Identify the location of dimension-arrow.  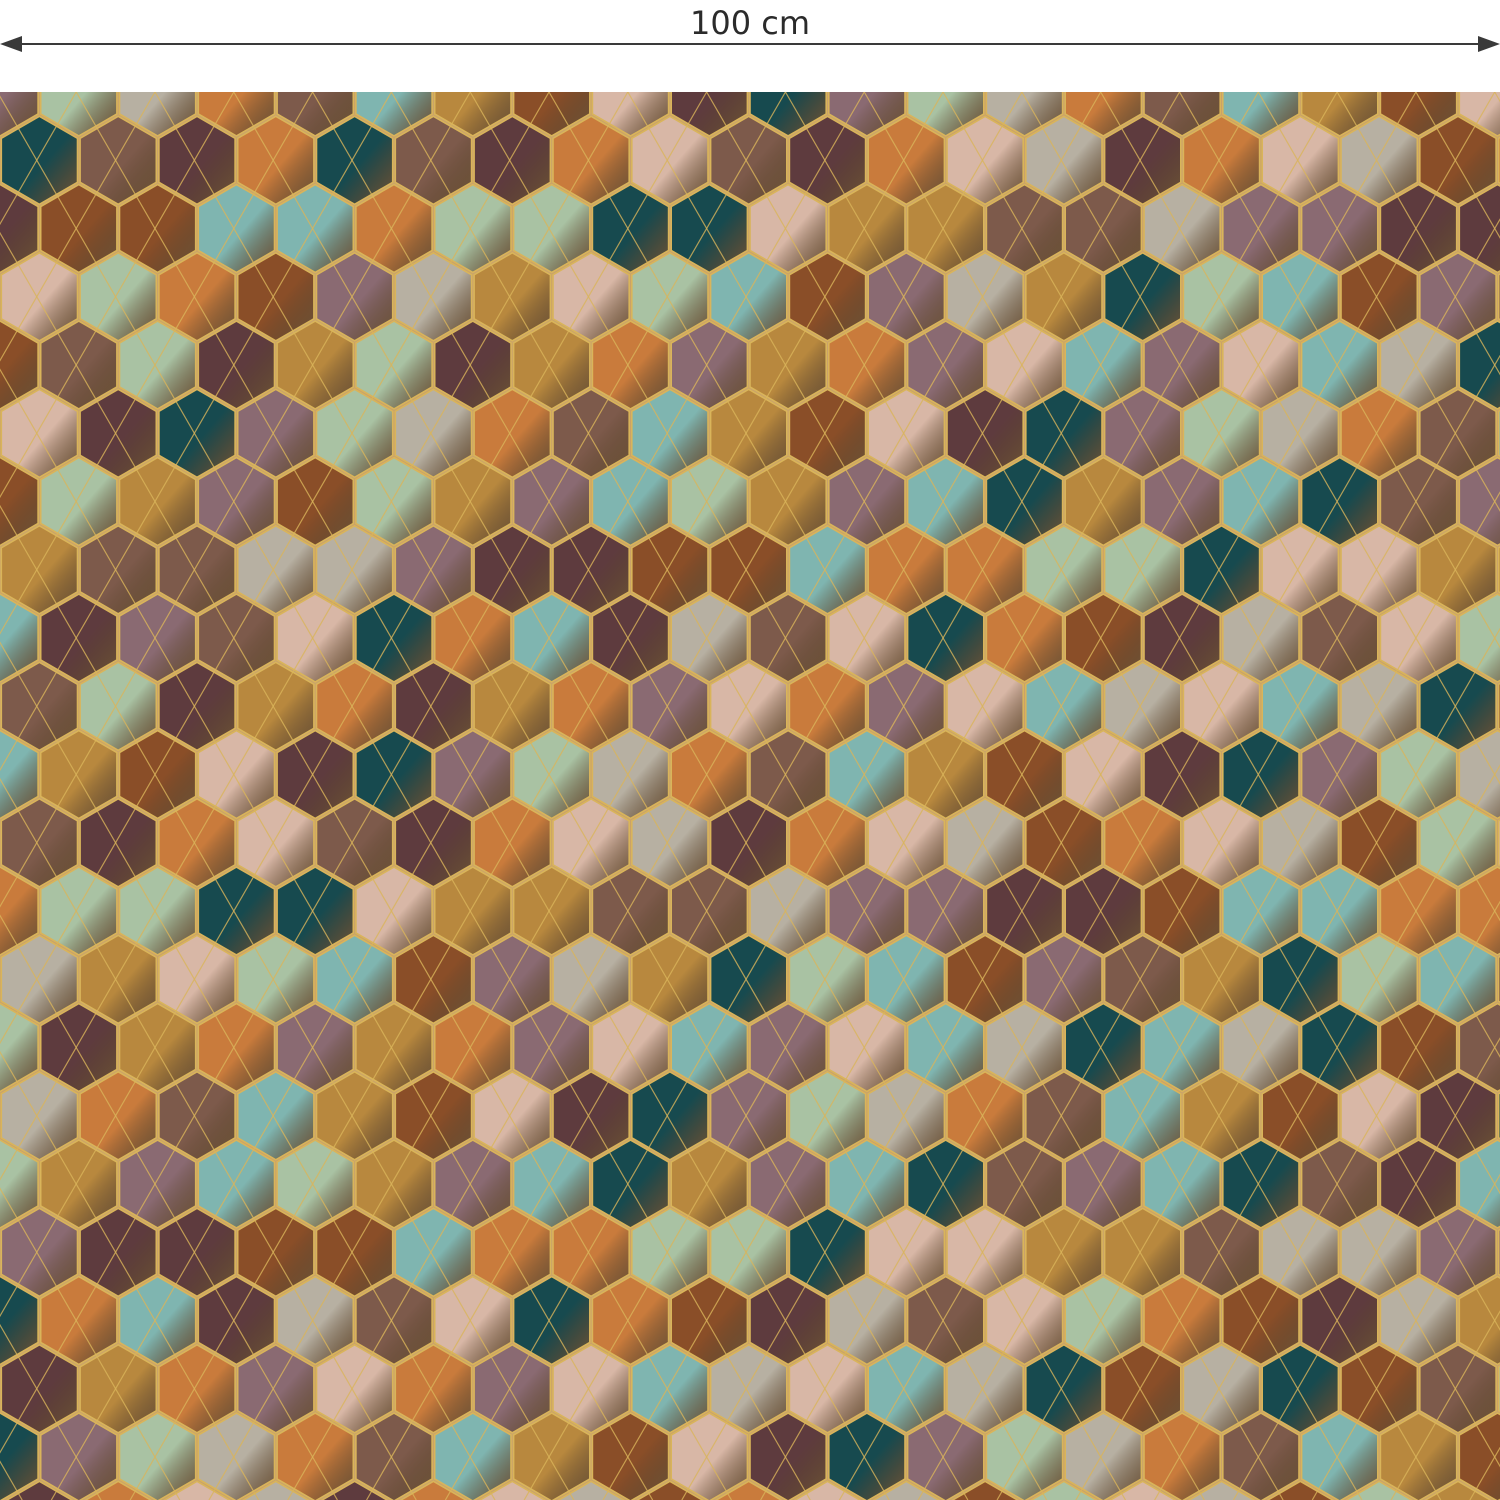
(750, 44).